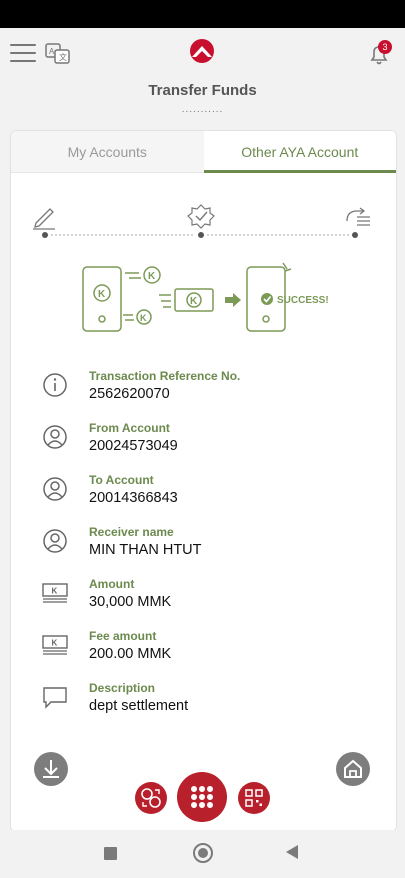 The height and width of the screenshot is (878, 405). Describe the element at coordinates (55, 698) in the screenshot. I see `message-icon` at that location.